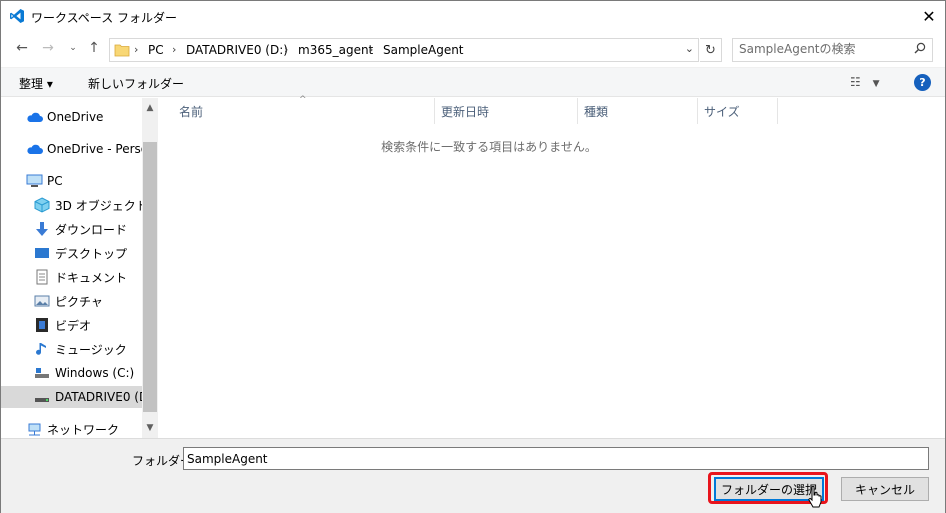 Image resolution: width=946 pixels, height=513 pixels. I want to click on vscode-app-icon, so click(17, 16).